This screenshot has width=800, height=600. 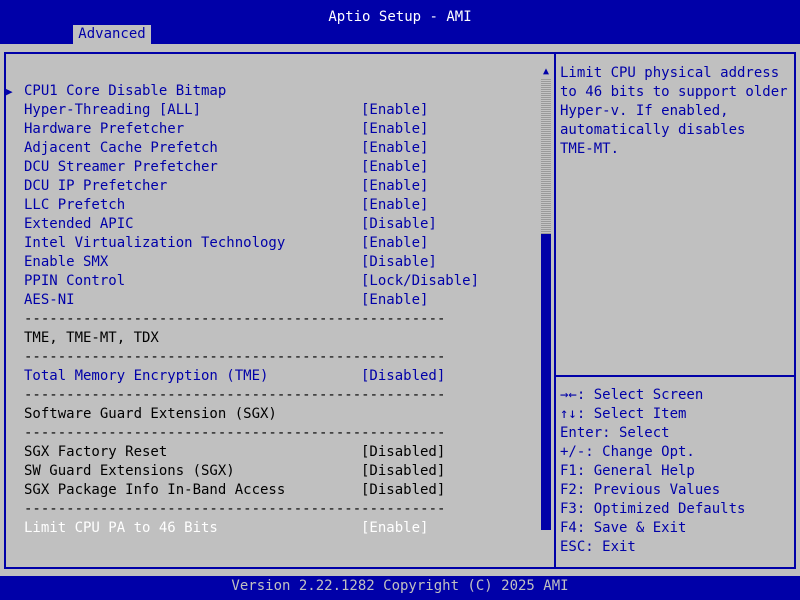 I want to click on scroll-down-arrow-icon: ▼, so click(x=546, y=526).